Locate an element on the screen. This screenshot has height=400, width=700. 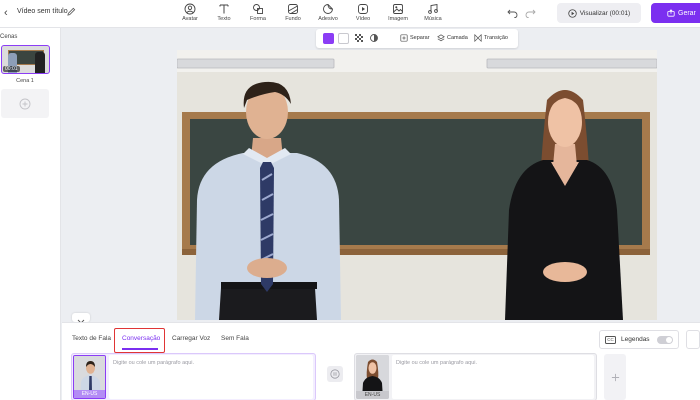
captions-toggle: CC Legendas is located at coordinates (639, 339).